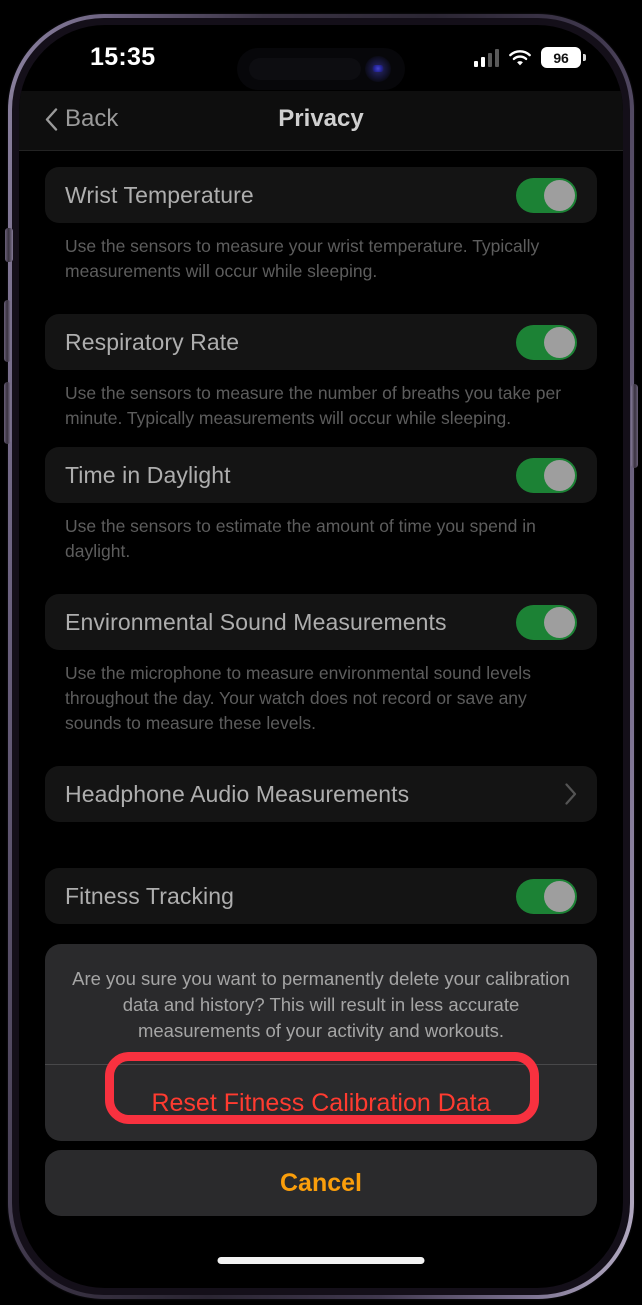 The image size is (642, 1305). I want to click on settings-group-headphone-audio: Headphone Audio Measurements, so click(321, 794).